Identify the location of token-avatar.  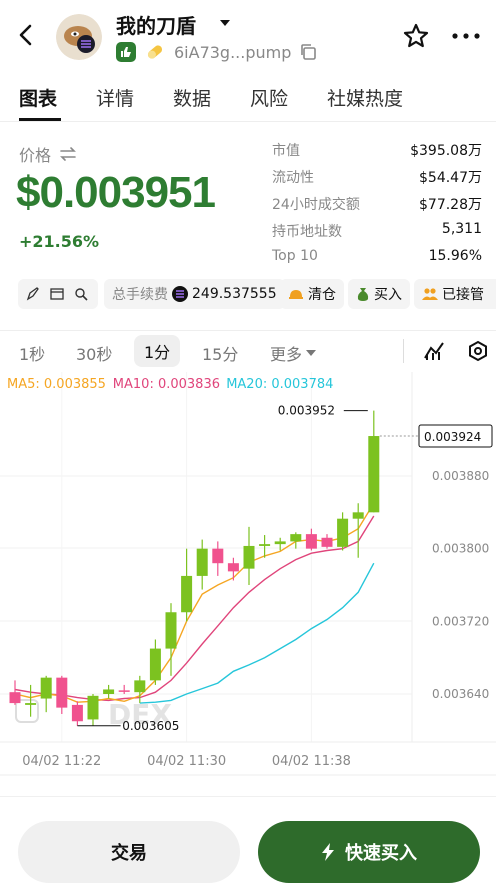
(79, 37).